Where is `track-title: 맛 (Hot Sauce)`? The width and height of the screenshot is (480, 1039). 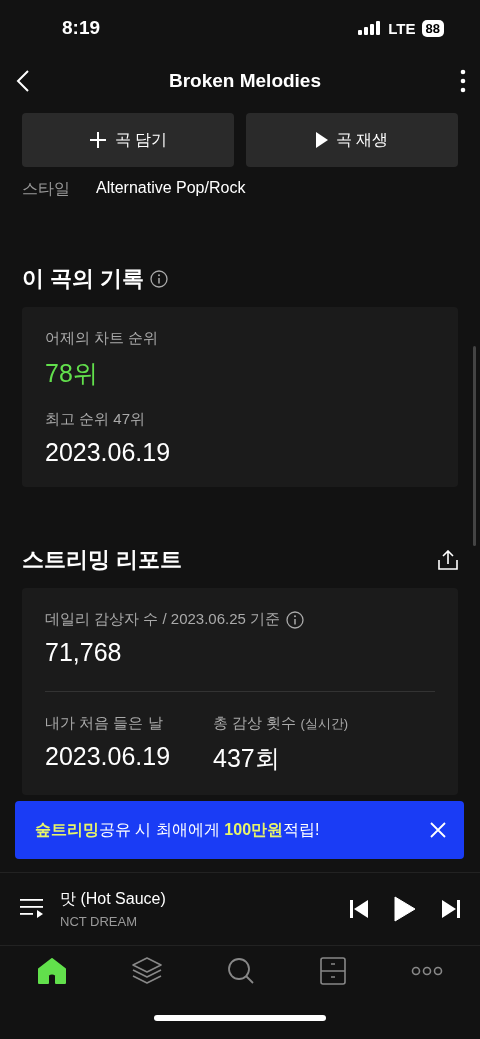 track-title: 맛 (Hot Sauce) is located at coordinates (113, 899).